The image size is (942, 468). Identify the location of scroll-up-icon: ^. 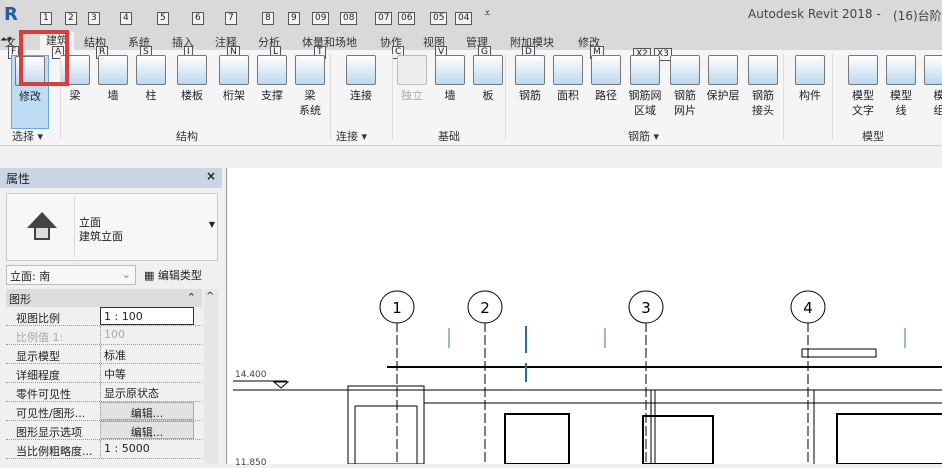
(210, 296).